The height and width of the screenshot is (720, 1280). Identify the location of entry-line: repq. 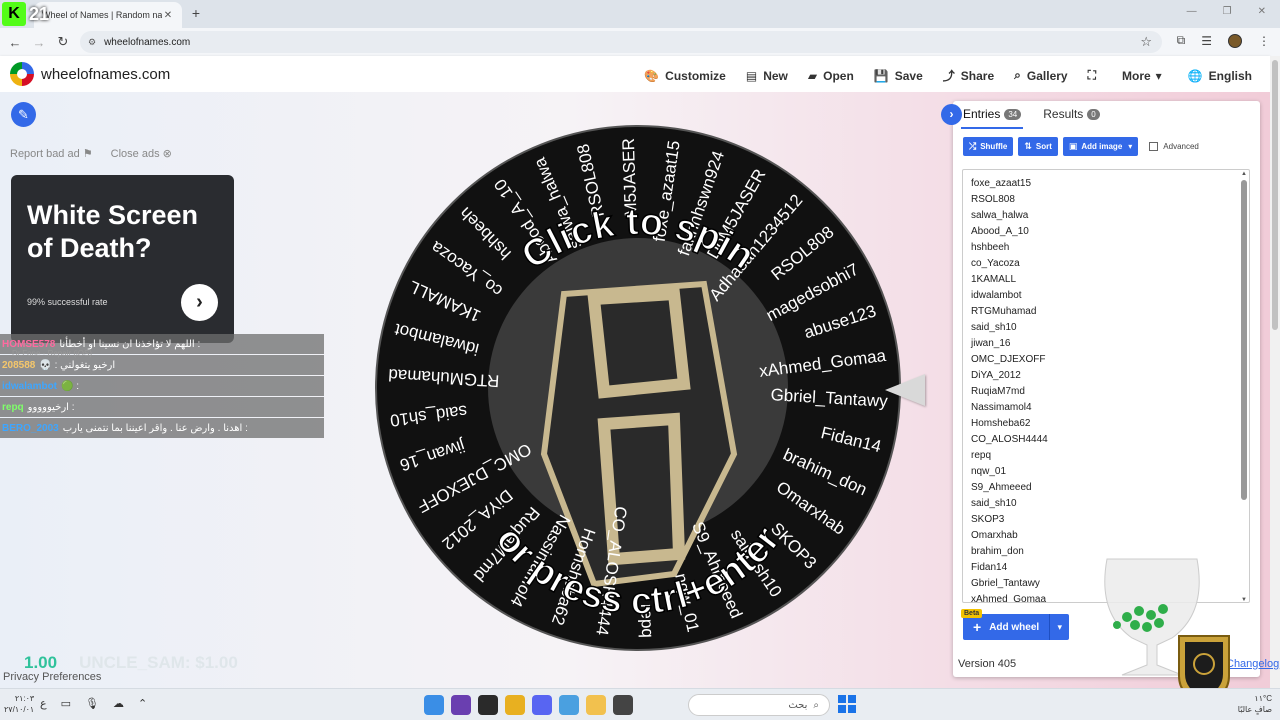
(1106, 456).